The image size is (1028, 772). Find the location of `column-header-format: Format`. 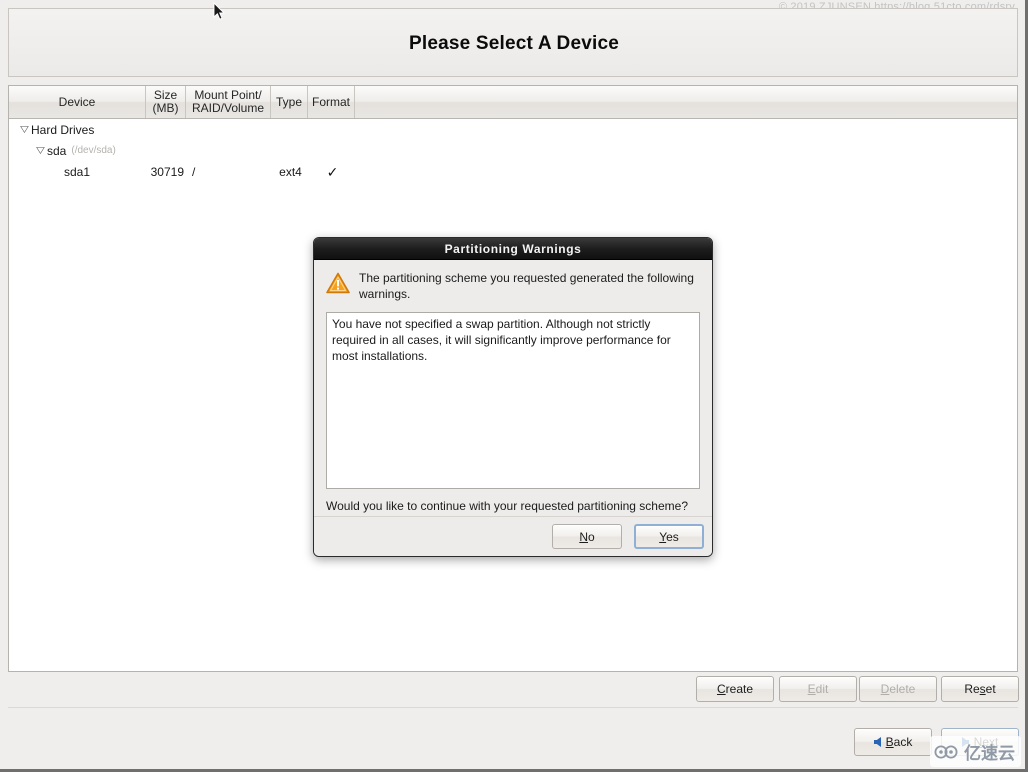

column-header-format: Format is located at coordinates (331, 102).